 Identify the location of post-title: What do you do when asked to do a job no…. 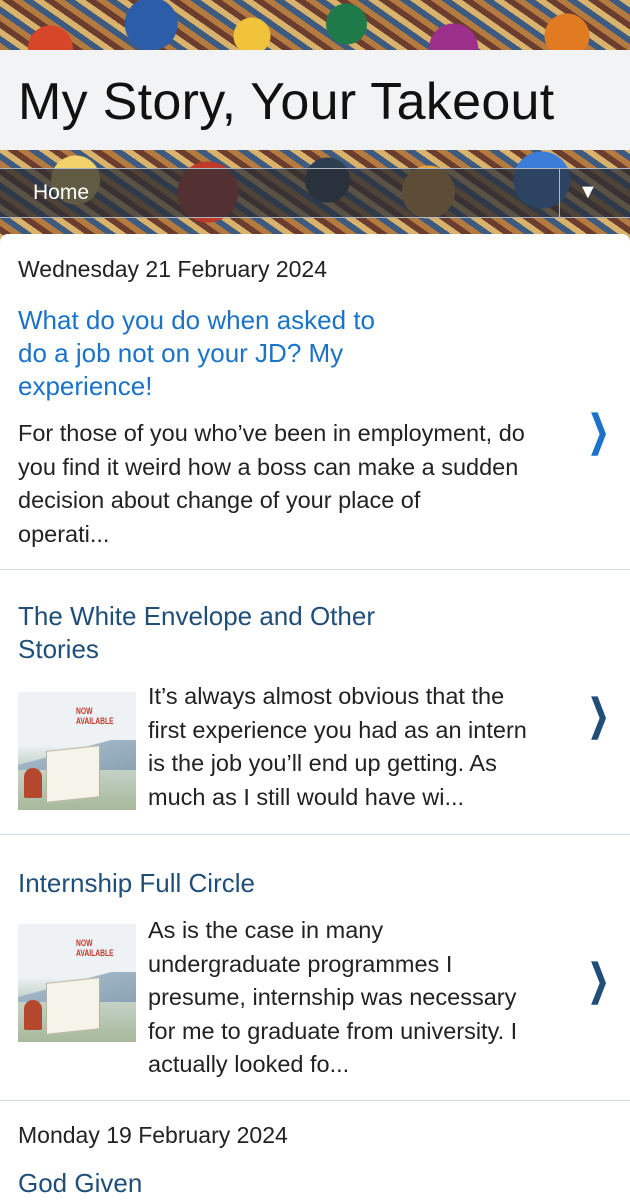
(196, 353).